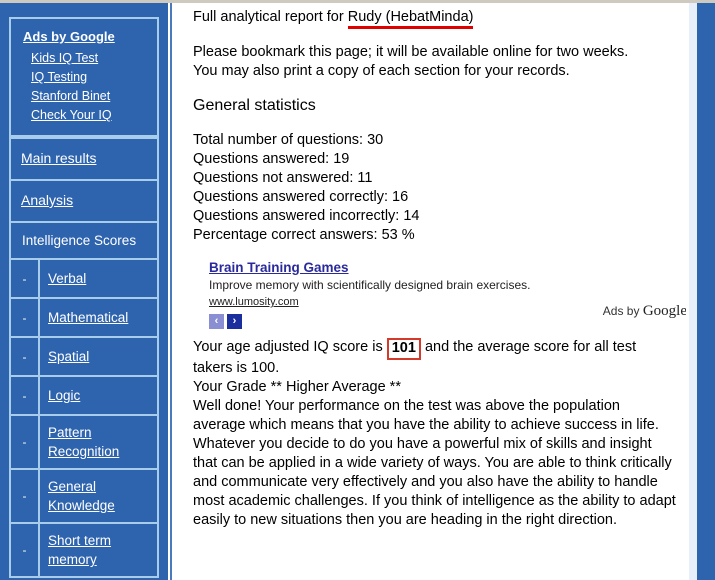  I want to click on sidebar-item-pattern-recognition: - Pattern Recognition, so click(84, 441).